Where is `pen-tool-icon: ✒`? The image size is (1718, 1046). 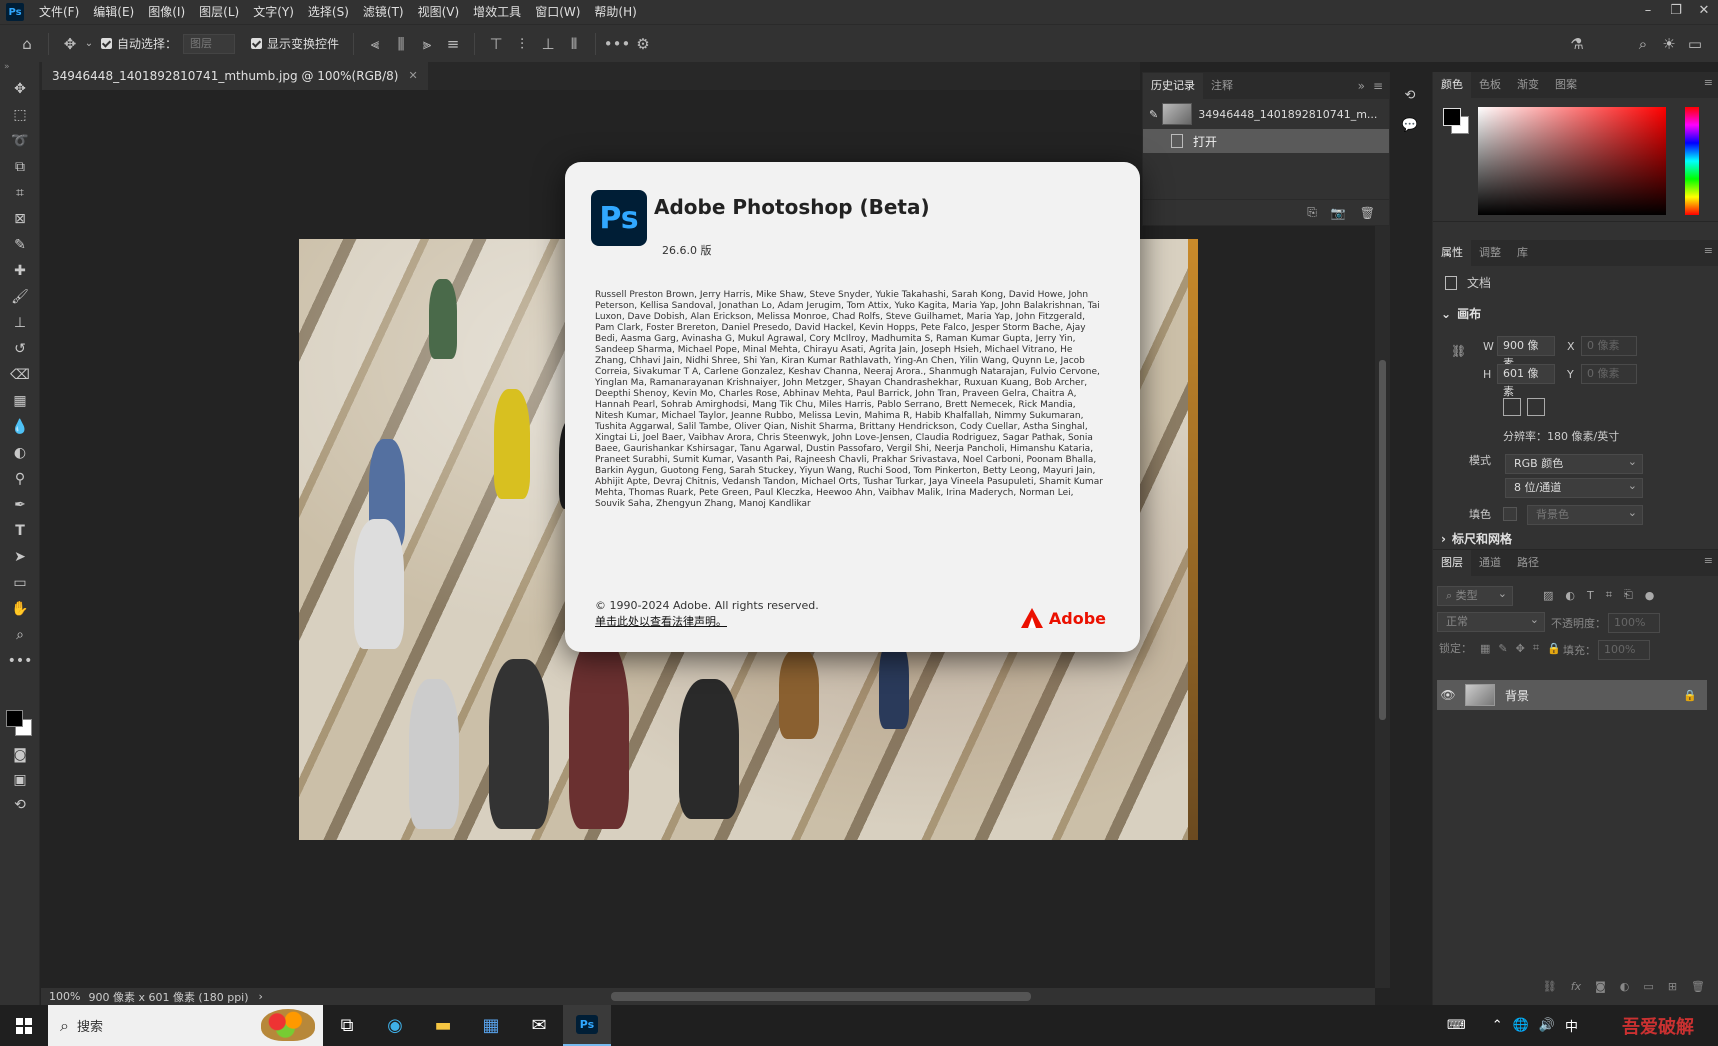
pen-tool-icon: ✒ is located at coordinates (20, 505).